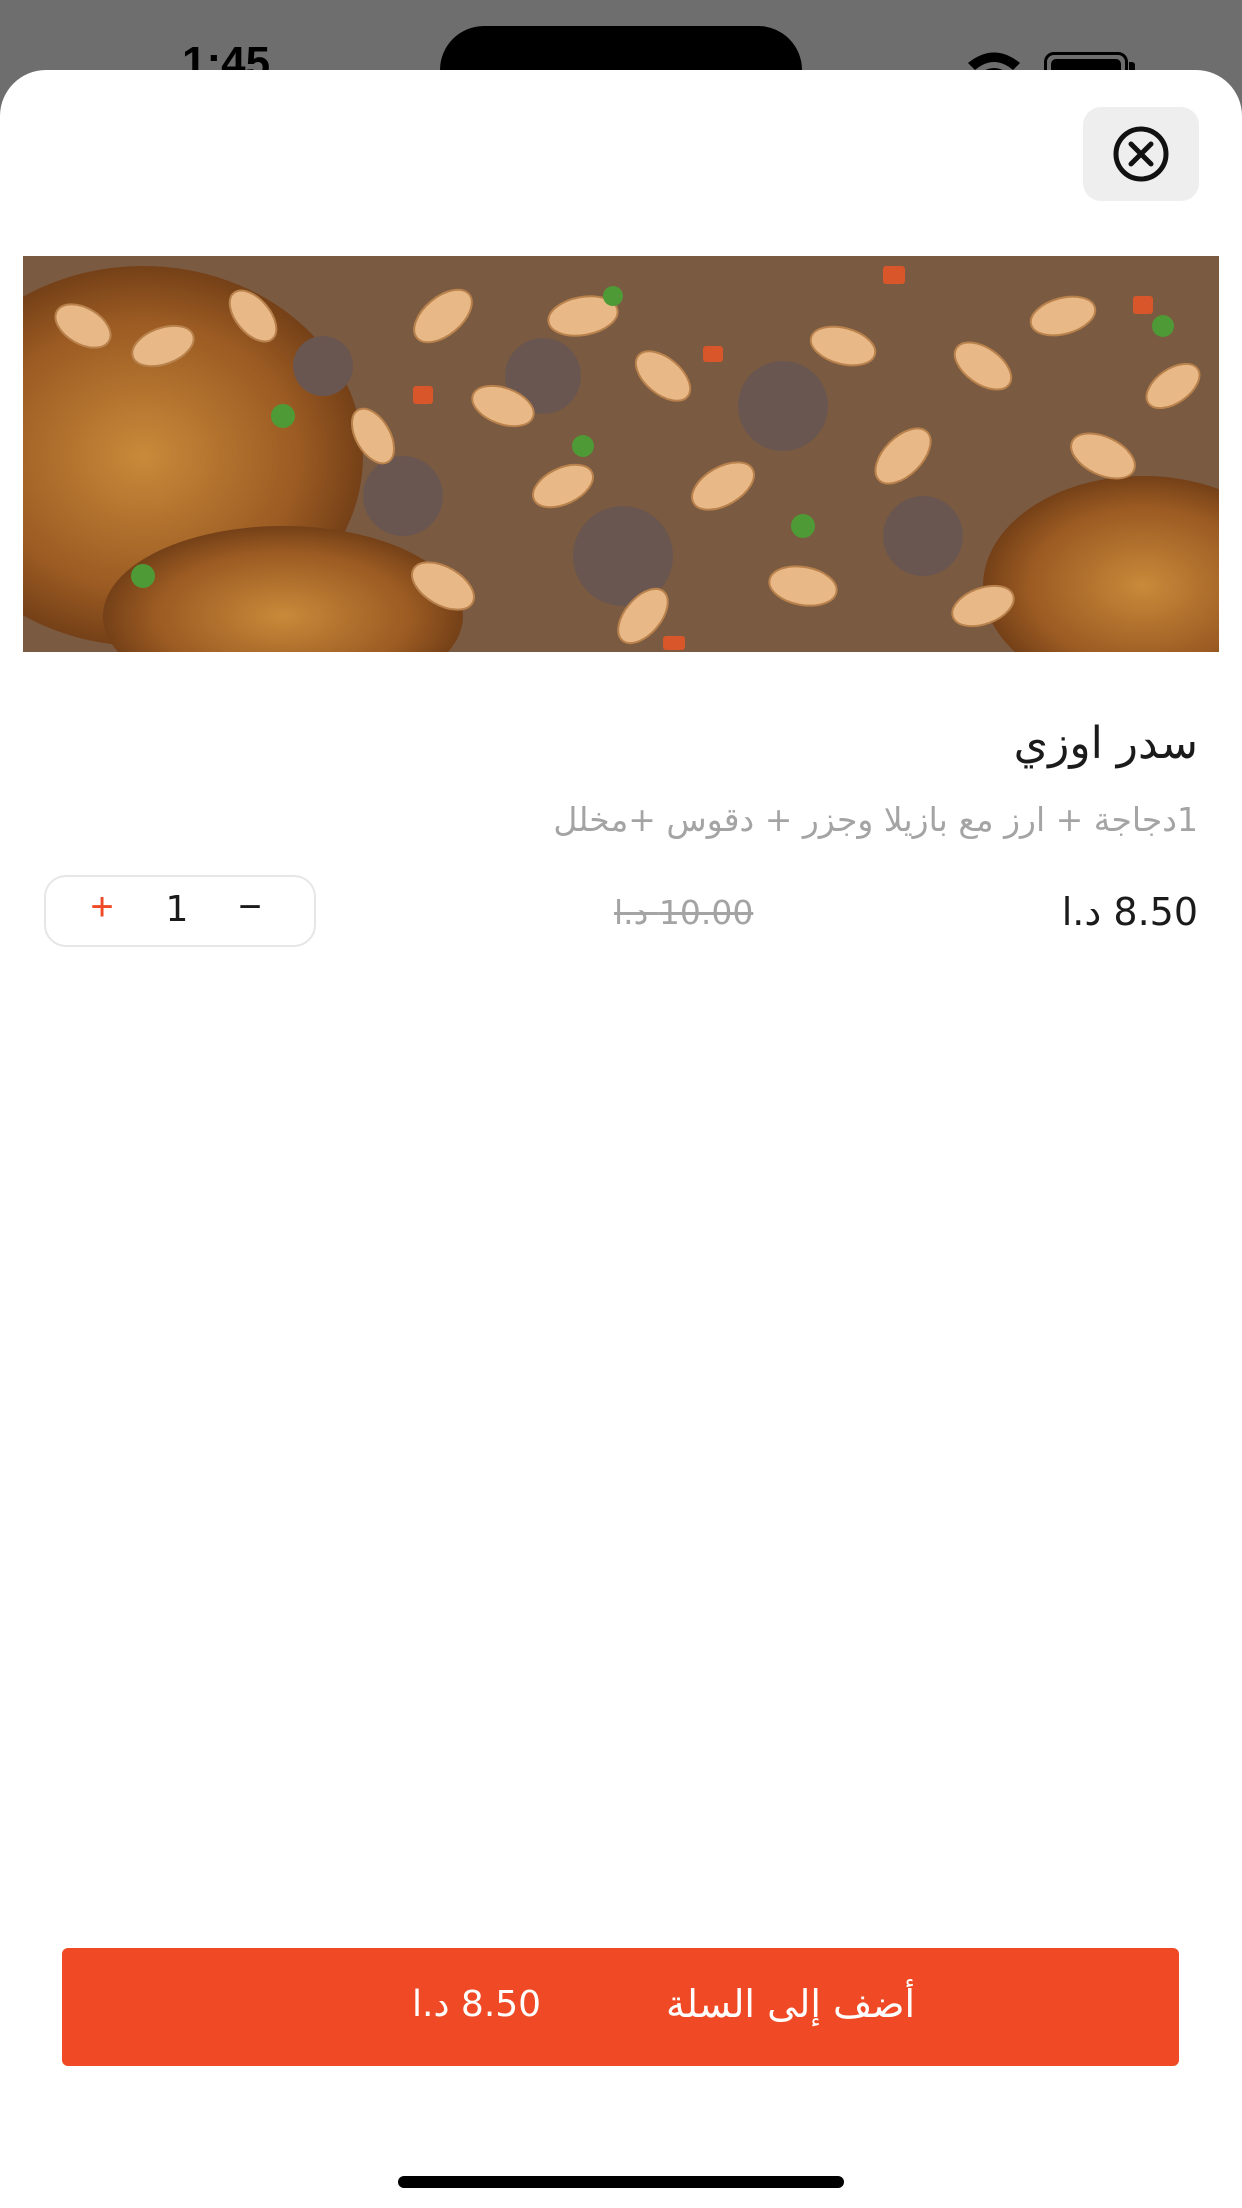 This screenshot has height=2208, width=1242. I want to click on add-to-cart-price: 8.50 د.ا, so click(477, 2004).